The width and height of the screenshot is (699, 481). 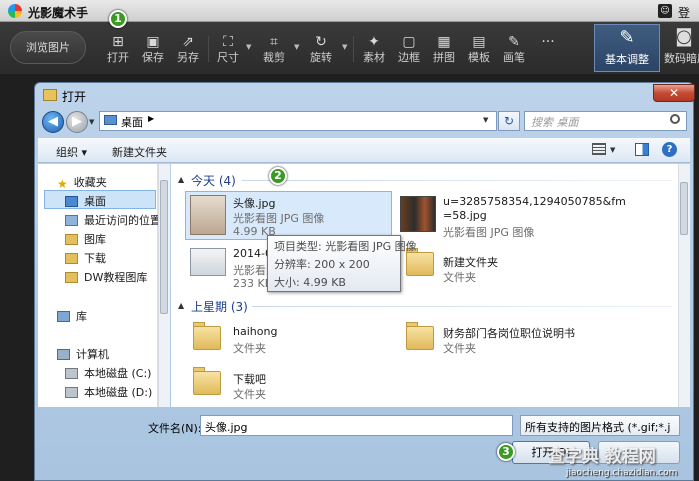 What do you see at coordinates (153, 51) in the screenshot?
I see `save-tool-button: ▣ 保存` at bounding box center [153, 51].